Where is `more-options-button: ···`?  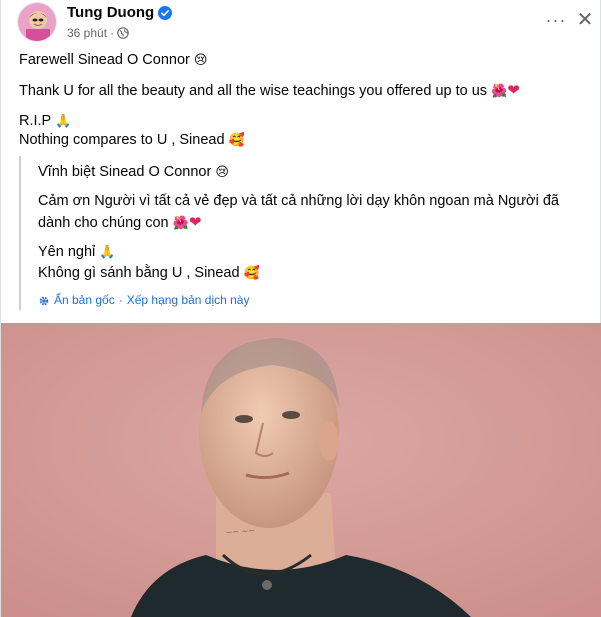
more-options-button: ··· is located at coordinates (556, 20).